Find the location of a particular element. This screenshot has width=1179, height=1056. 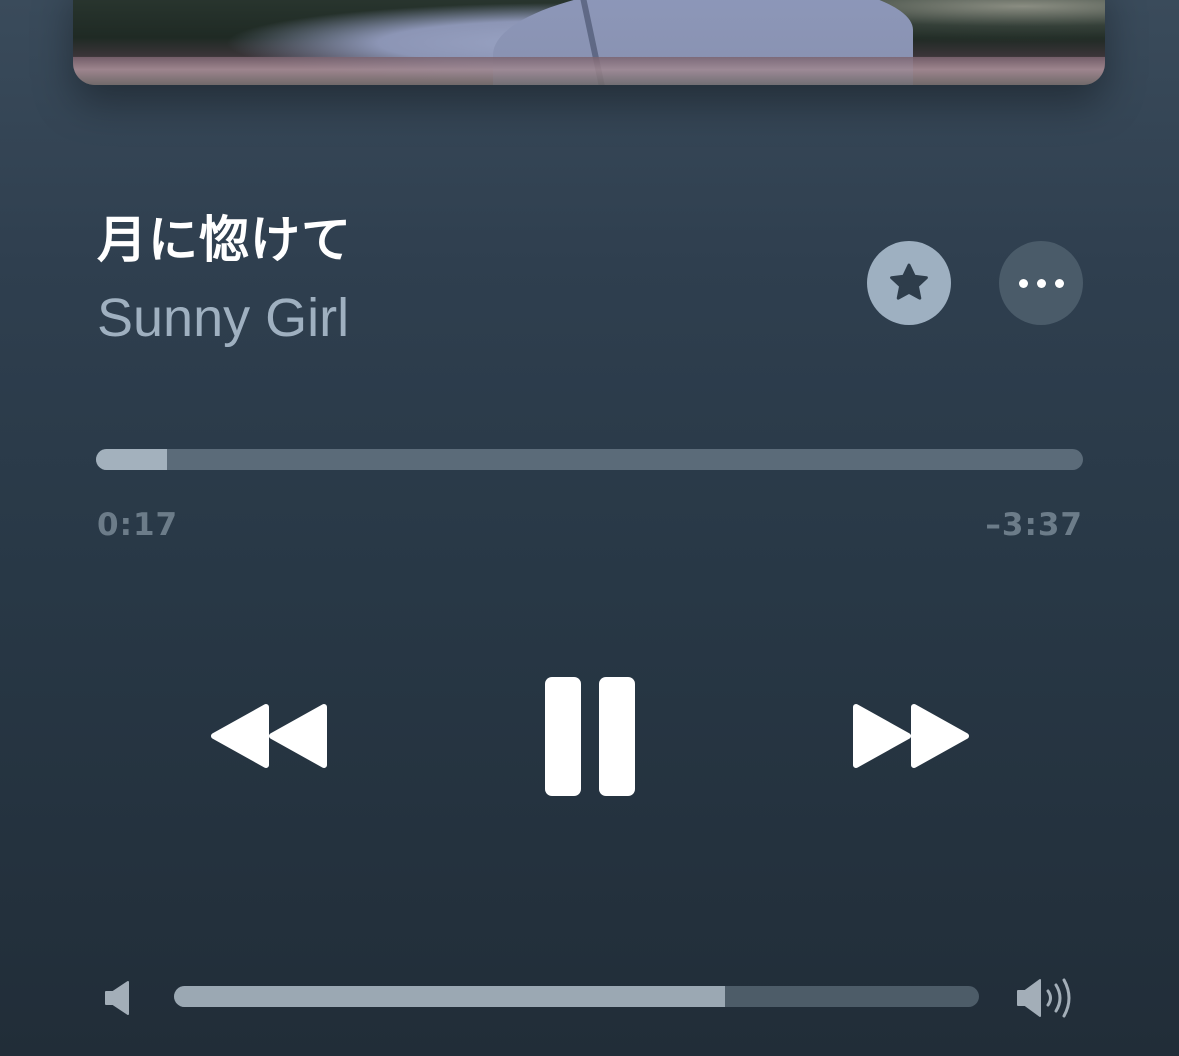

volume-level-fill is located at coordinates (450, 996).